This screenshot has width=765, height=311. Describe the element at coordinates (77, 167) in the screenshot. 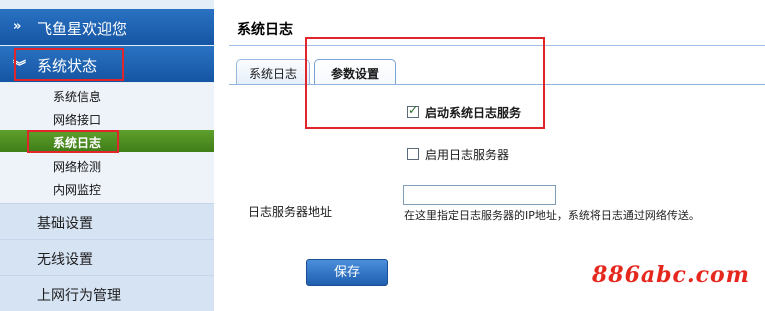

I see `sidebar-item-label: 网络检测` at that location.